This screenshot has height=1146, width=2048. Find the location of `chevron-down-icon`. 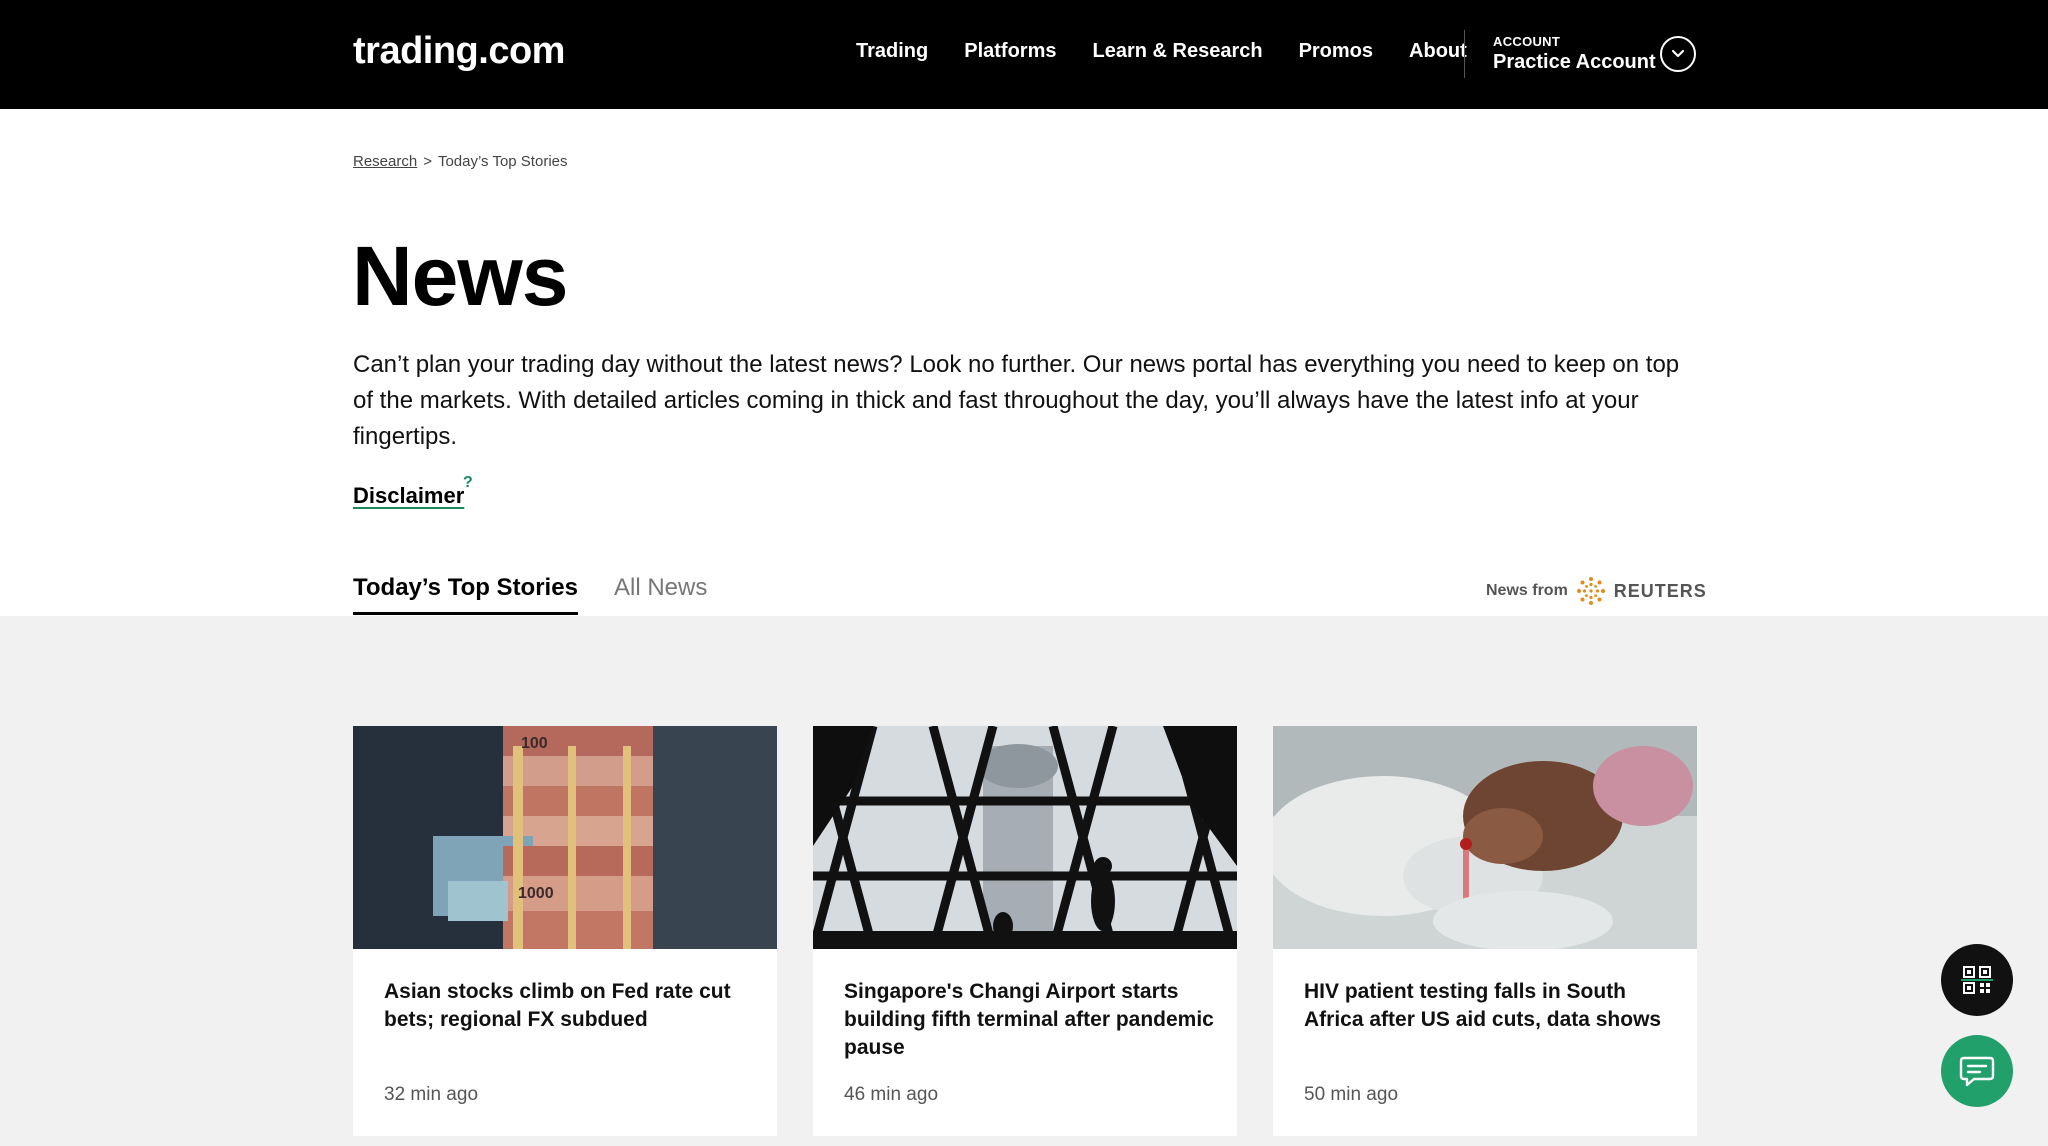

chevron-down-icon is located at coordinates (1678, 53).